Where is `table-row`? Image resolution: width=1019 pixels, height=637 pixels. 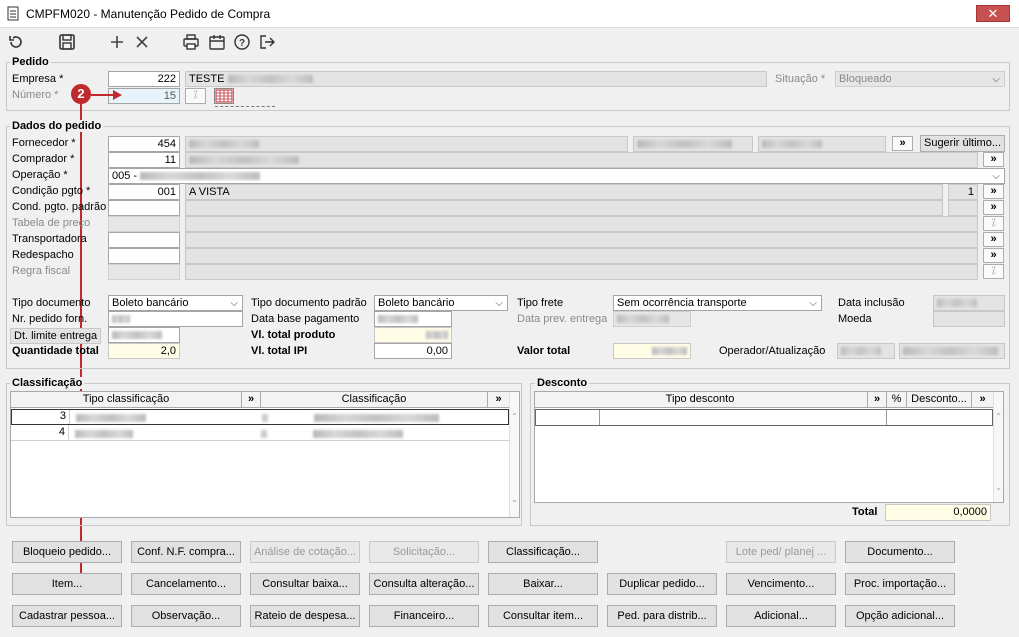
table-row is located at coordinates (764, 417).